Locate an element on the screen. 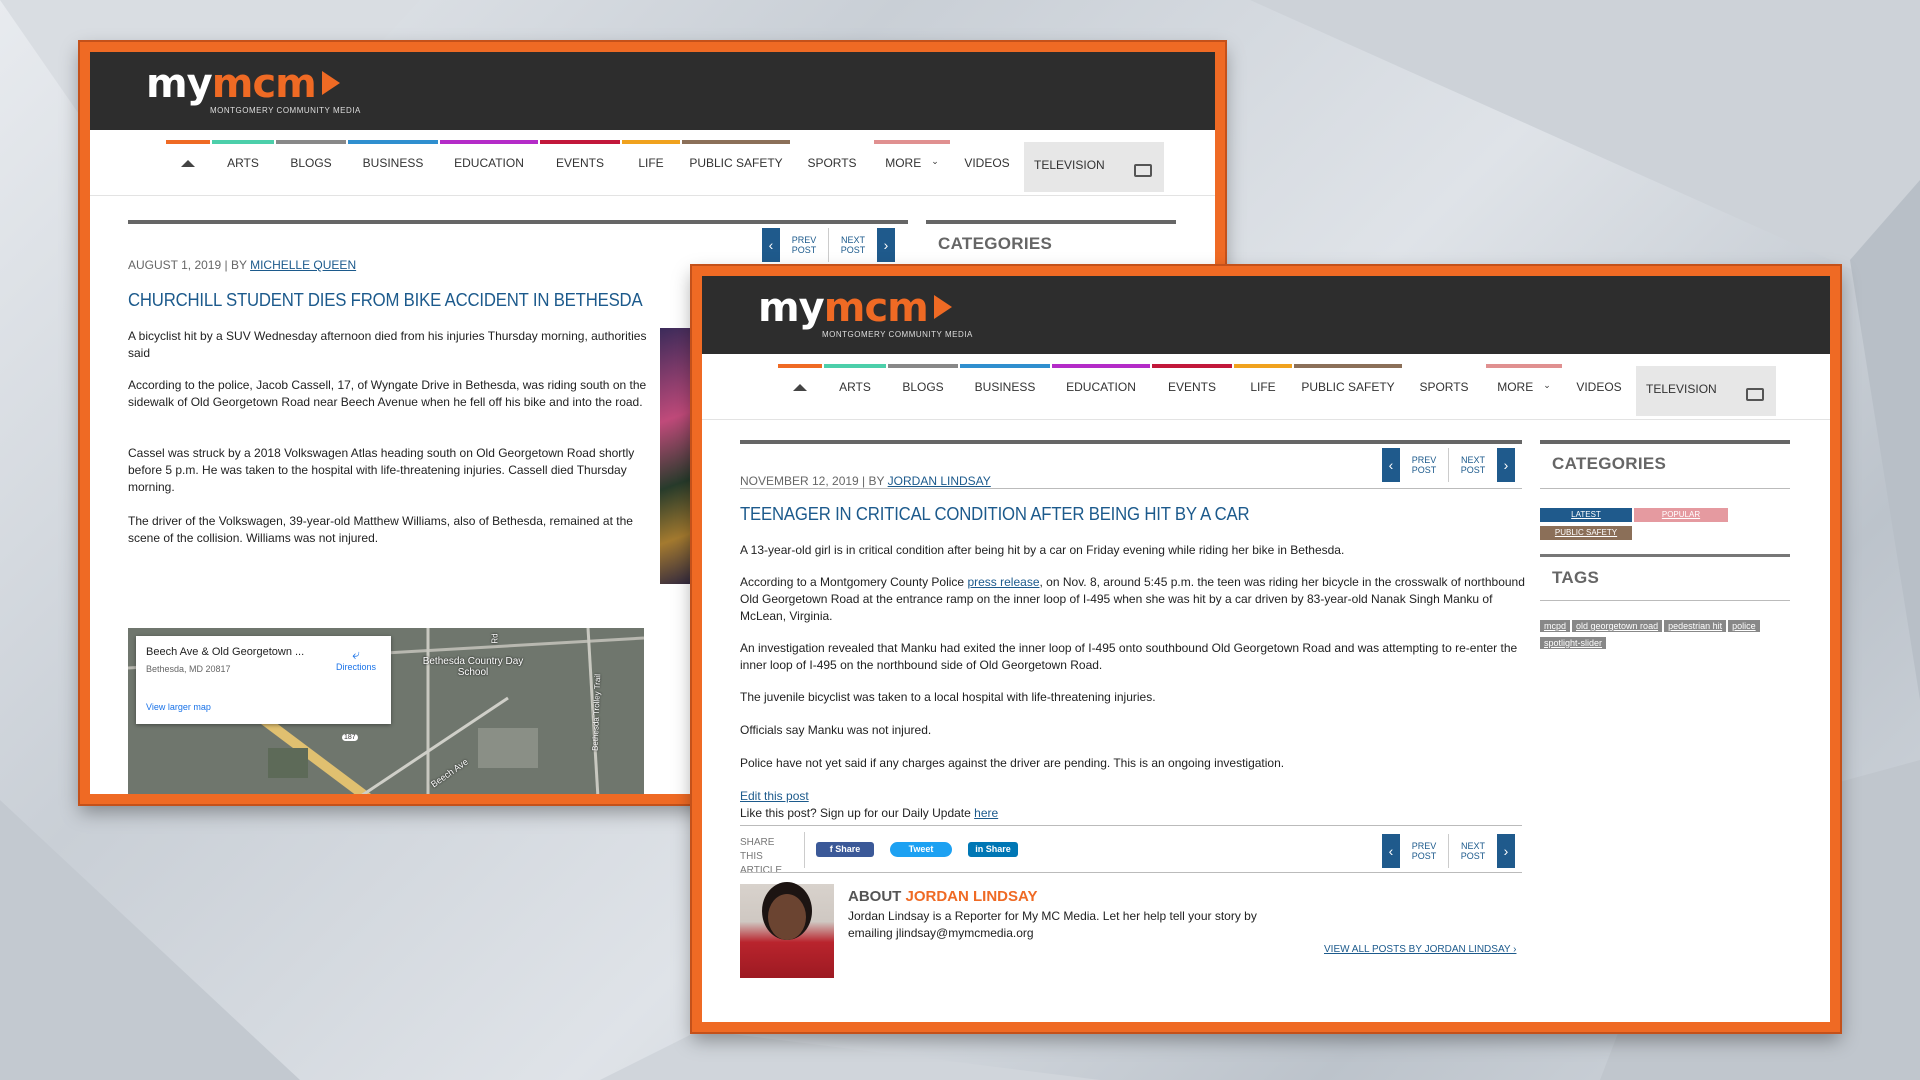 Image resolution: width=1920 pixels, height=1080 pixels. view-all-posts-link: VIEW ALL POSTS BY JORDAN LINDSAY › is located at coordinates (1420, 949).